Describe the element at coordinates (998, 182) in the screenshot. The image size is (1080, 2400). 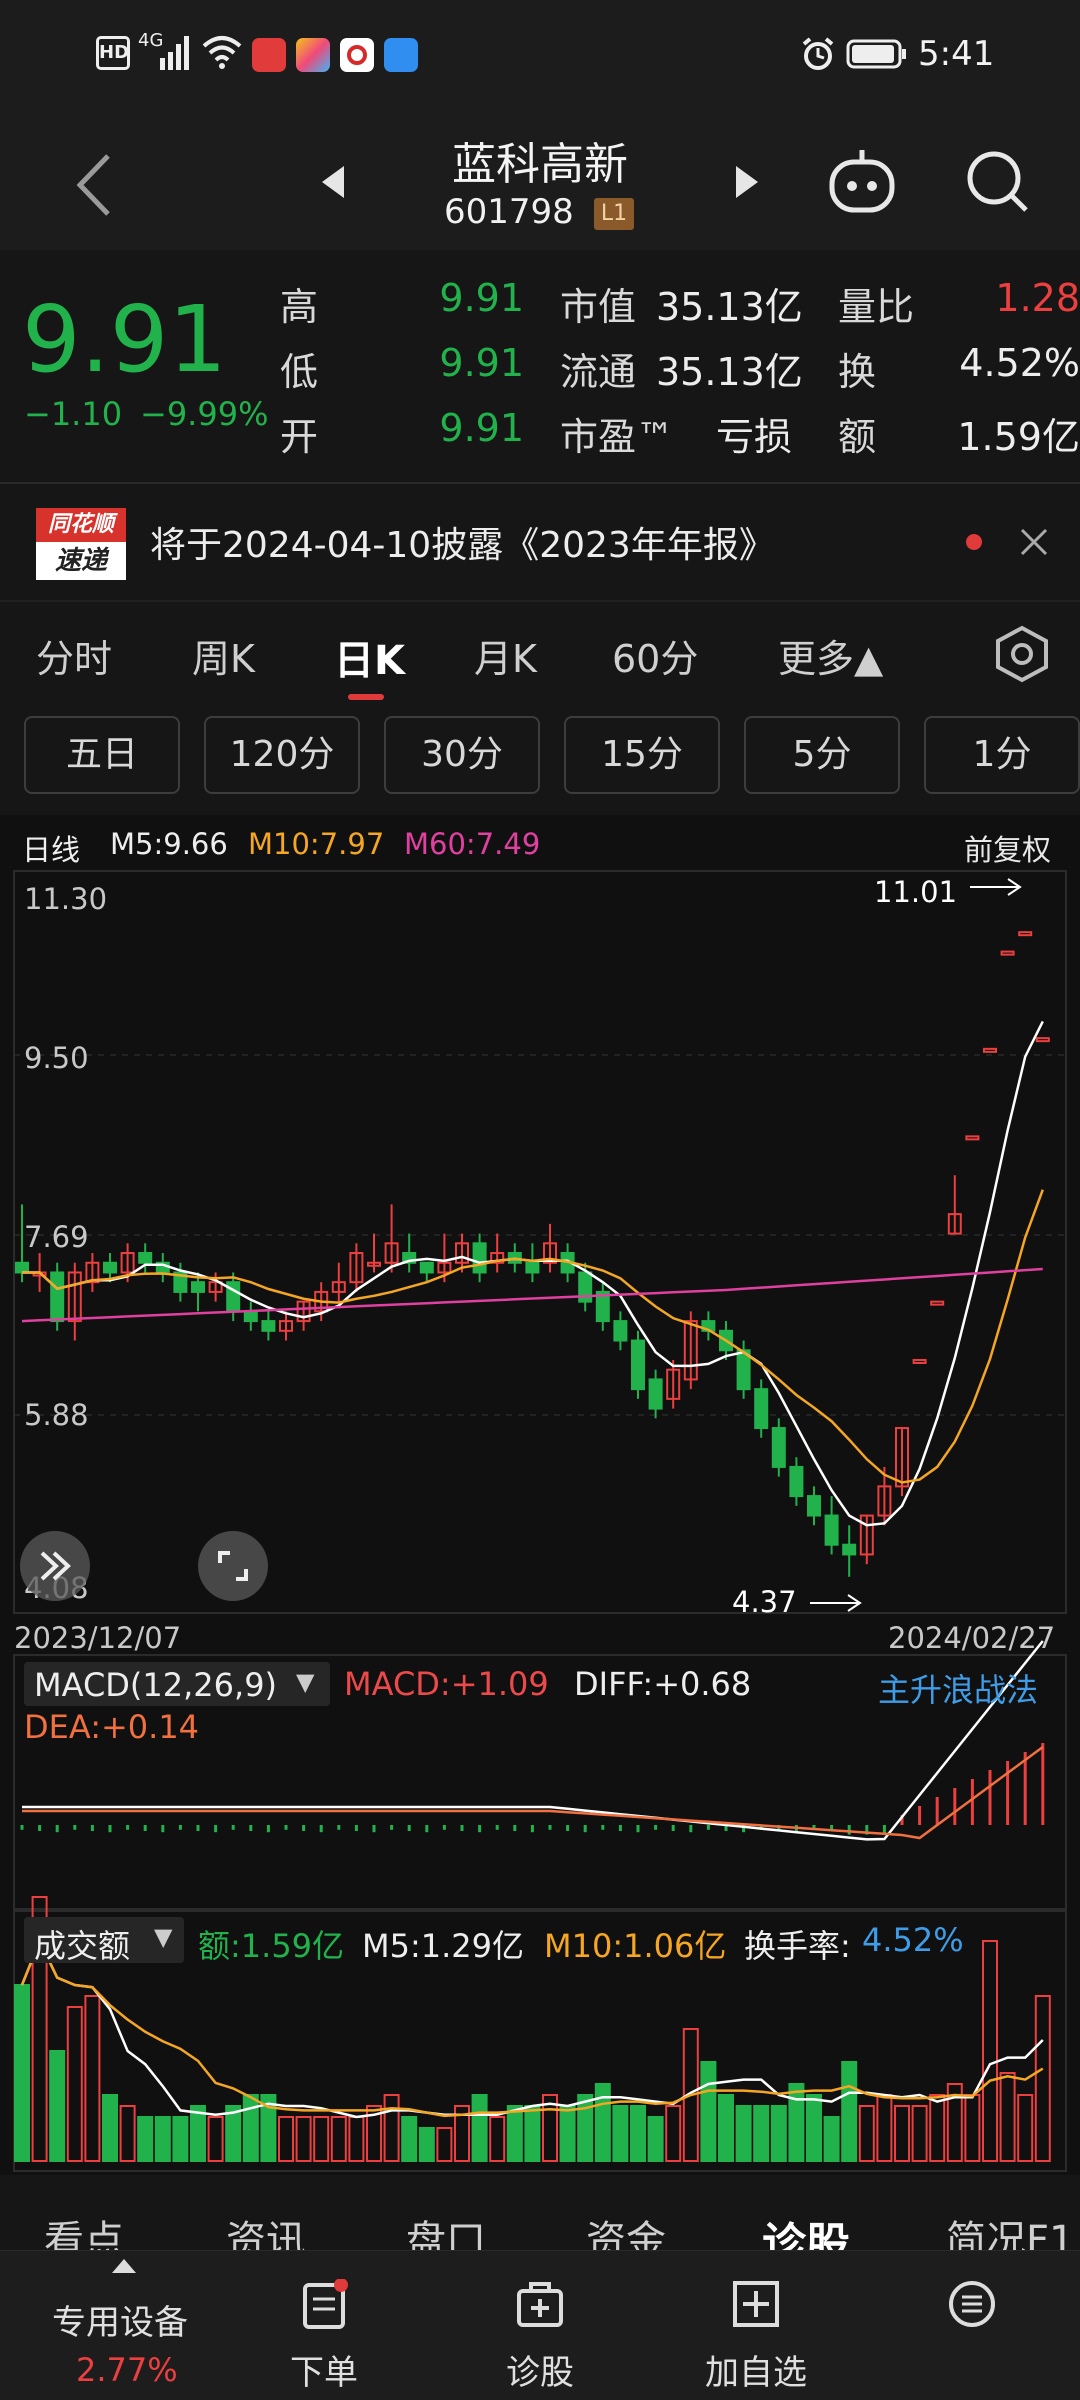
I see `search-icon` at that location.